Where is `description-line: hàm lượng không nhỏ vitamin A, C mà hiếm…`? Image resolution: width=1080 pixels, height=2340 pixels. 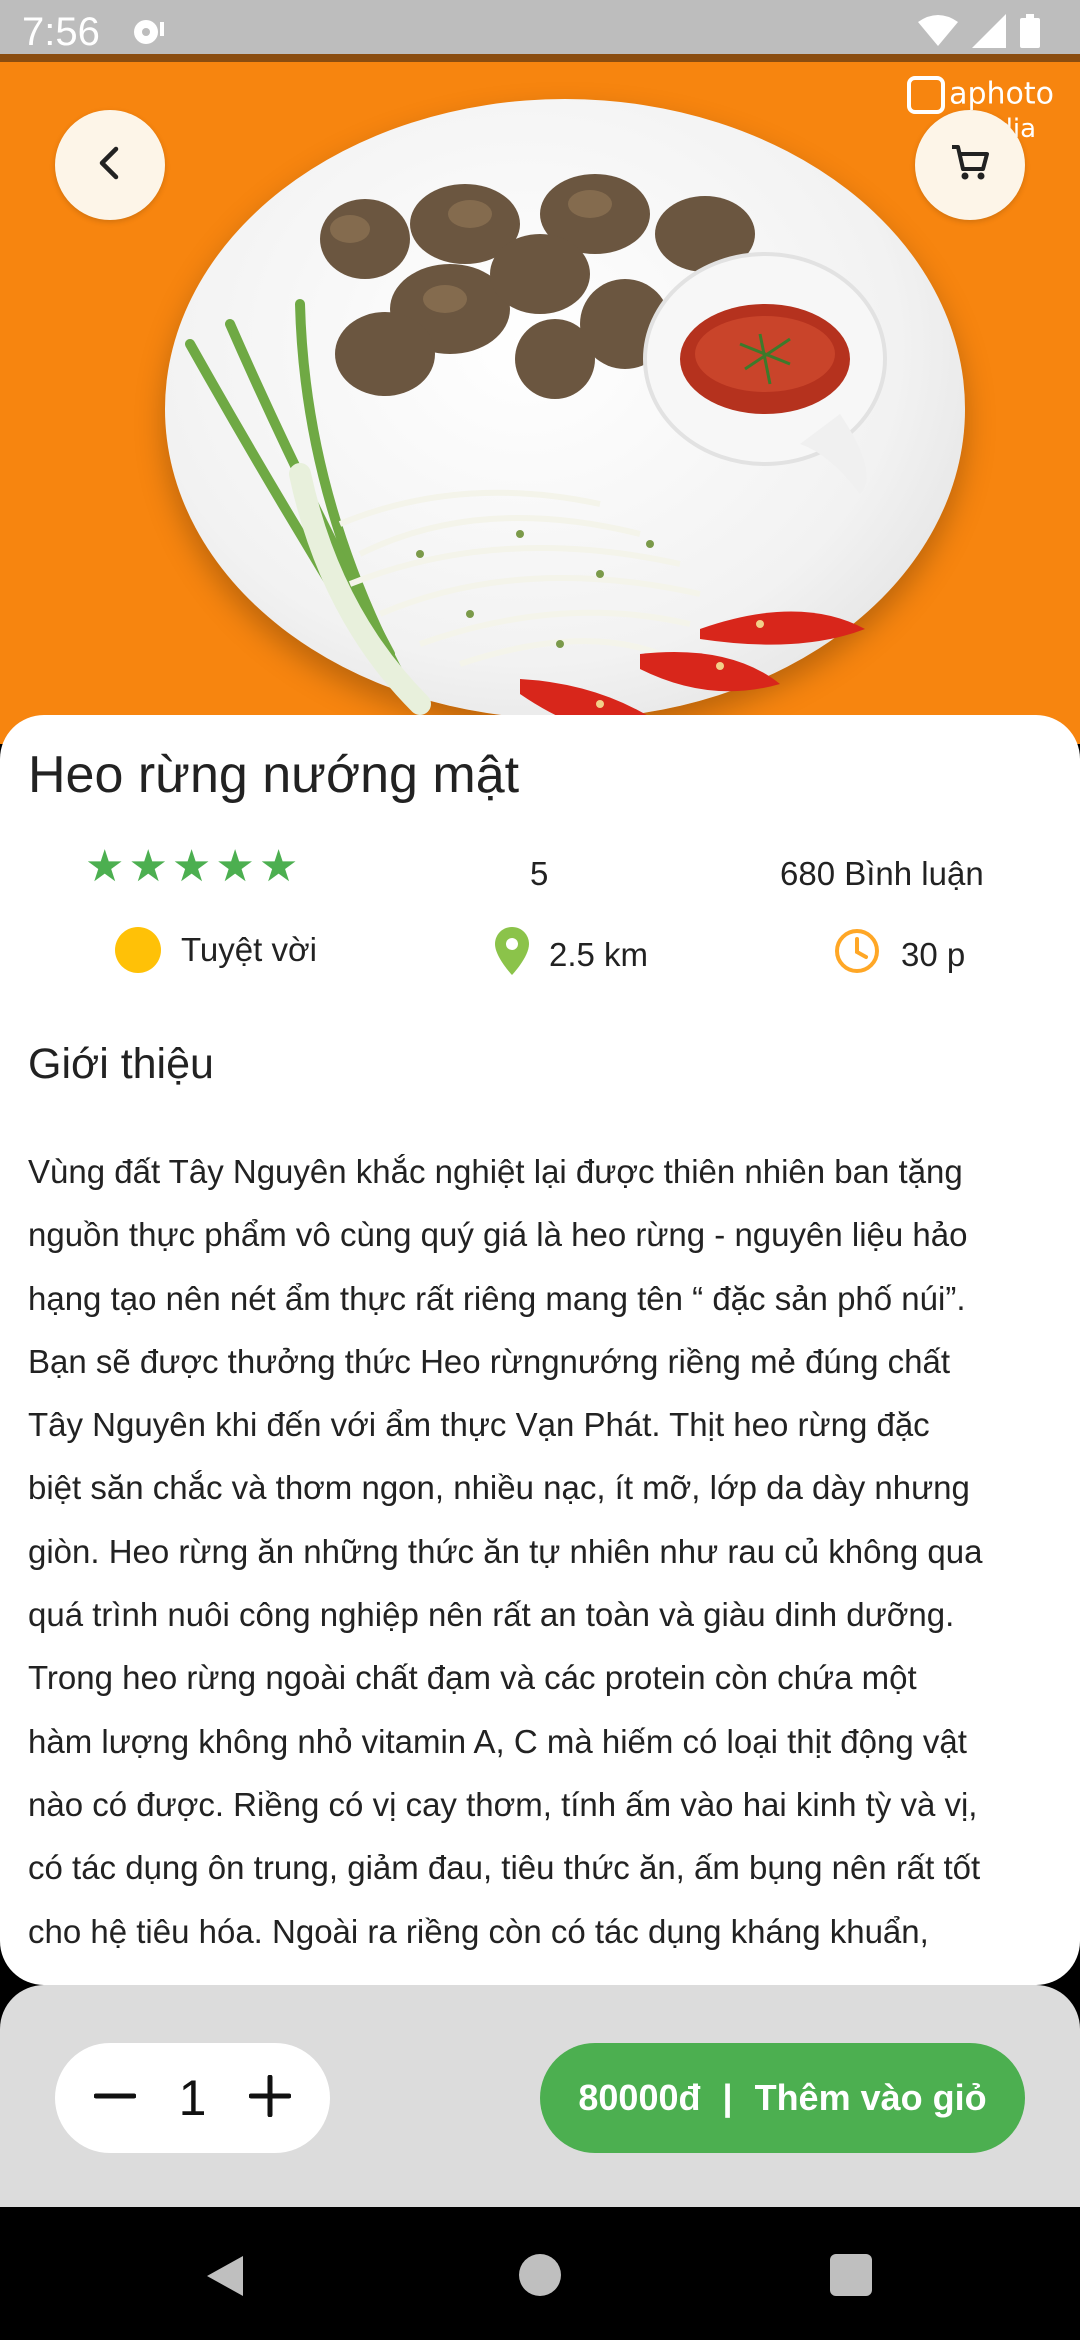
description-line: hàm lượng không nhỏ vitamin A, C mà hiếm… is located at coordinates (497, 1741).